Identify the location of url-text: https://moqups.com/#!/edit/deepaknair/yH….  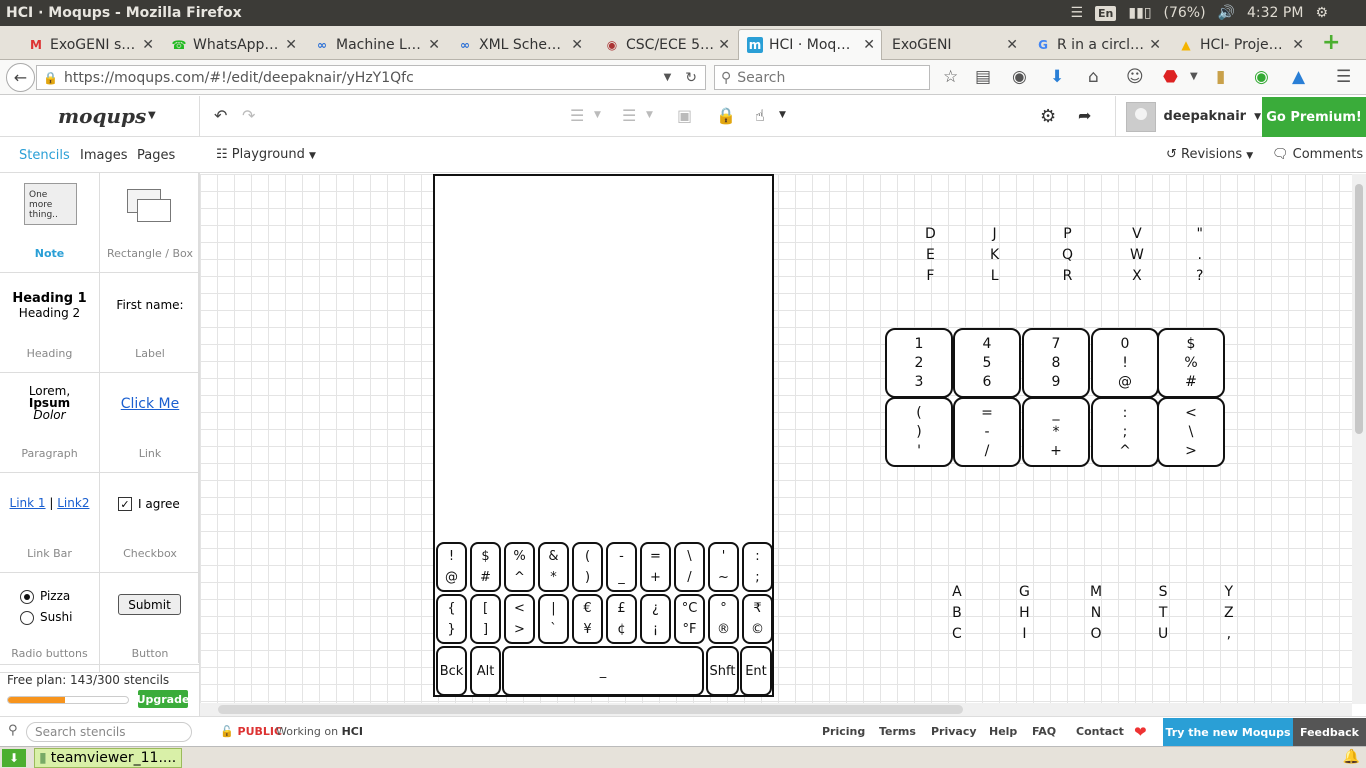
(364, 78).